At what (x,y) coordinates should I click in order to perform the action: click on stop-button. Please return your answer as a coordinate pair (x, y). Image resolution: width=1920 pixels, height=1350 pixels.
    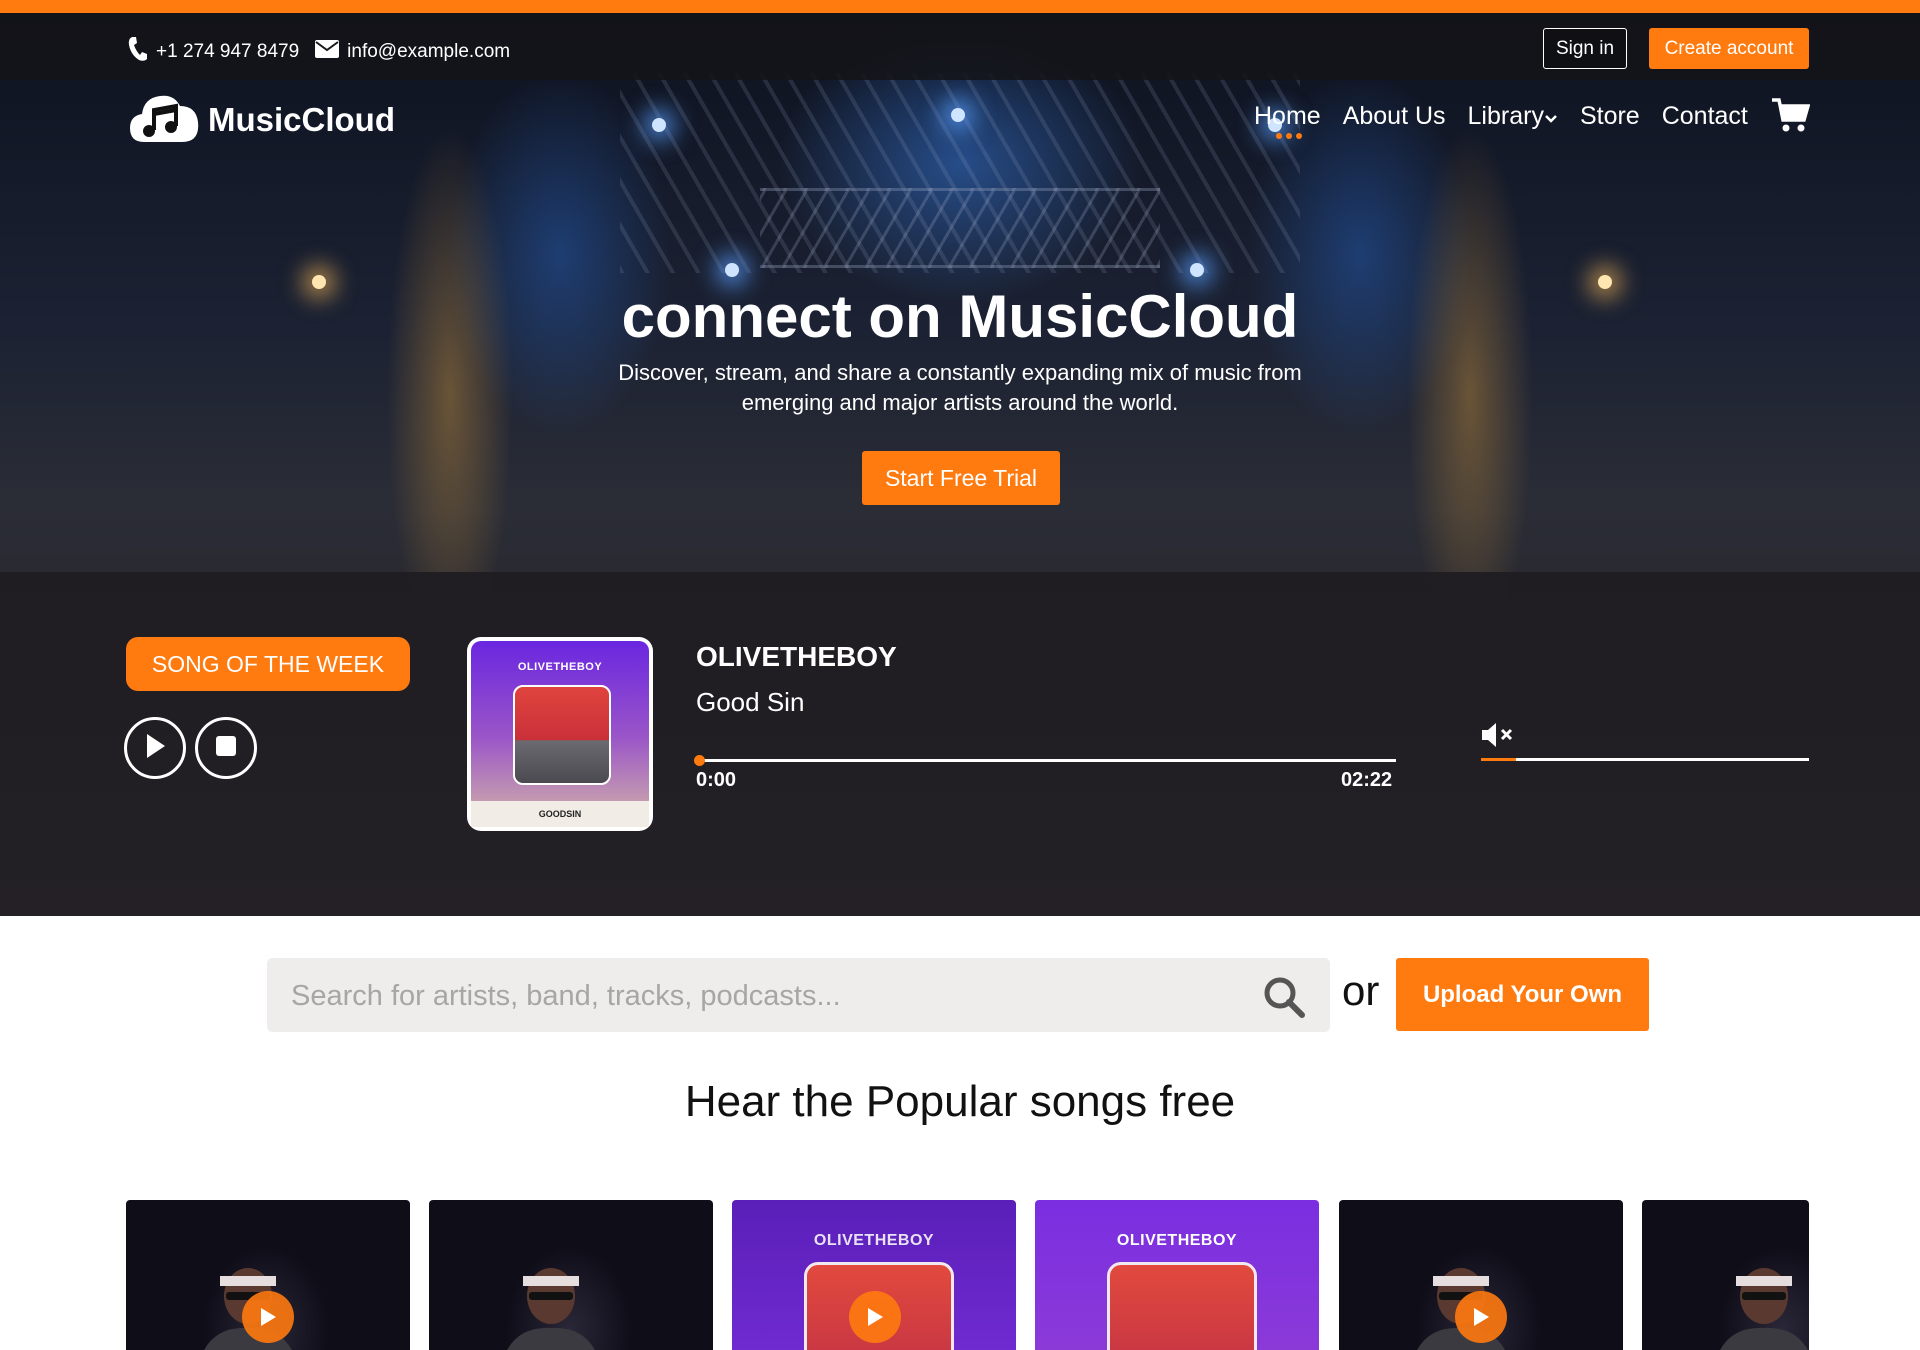
    Looking at the image, I should click on (226, 748).